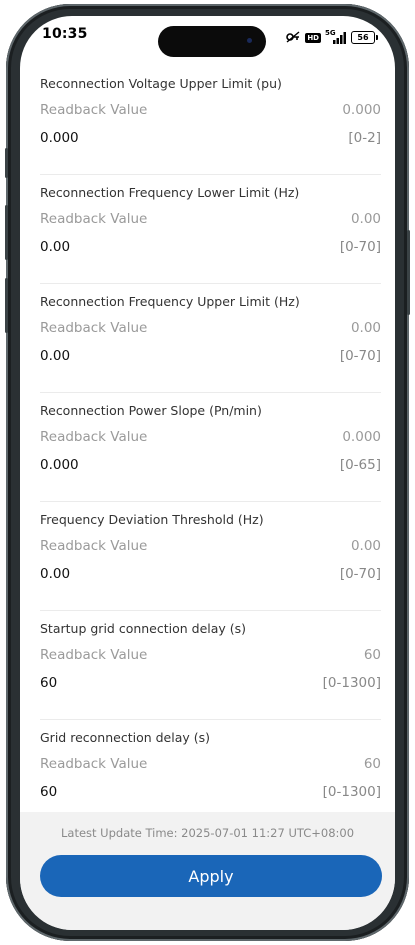 The image size is (415, 945). I want to click on apply-button: Apply, so click(211, 876).